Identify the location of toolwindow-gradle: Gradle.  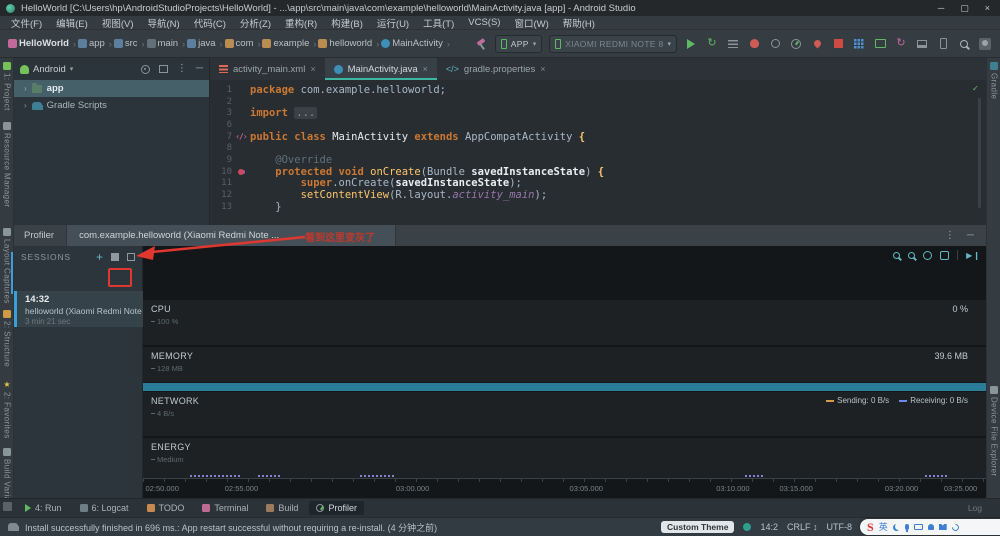
(993, 80).